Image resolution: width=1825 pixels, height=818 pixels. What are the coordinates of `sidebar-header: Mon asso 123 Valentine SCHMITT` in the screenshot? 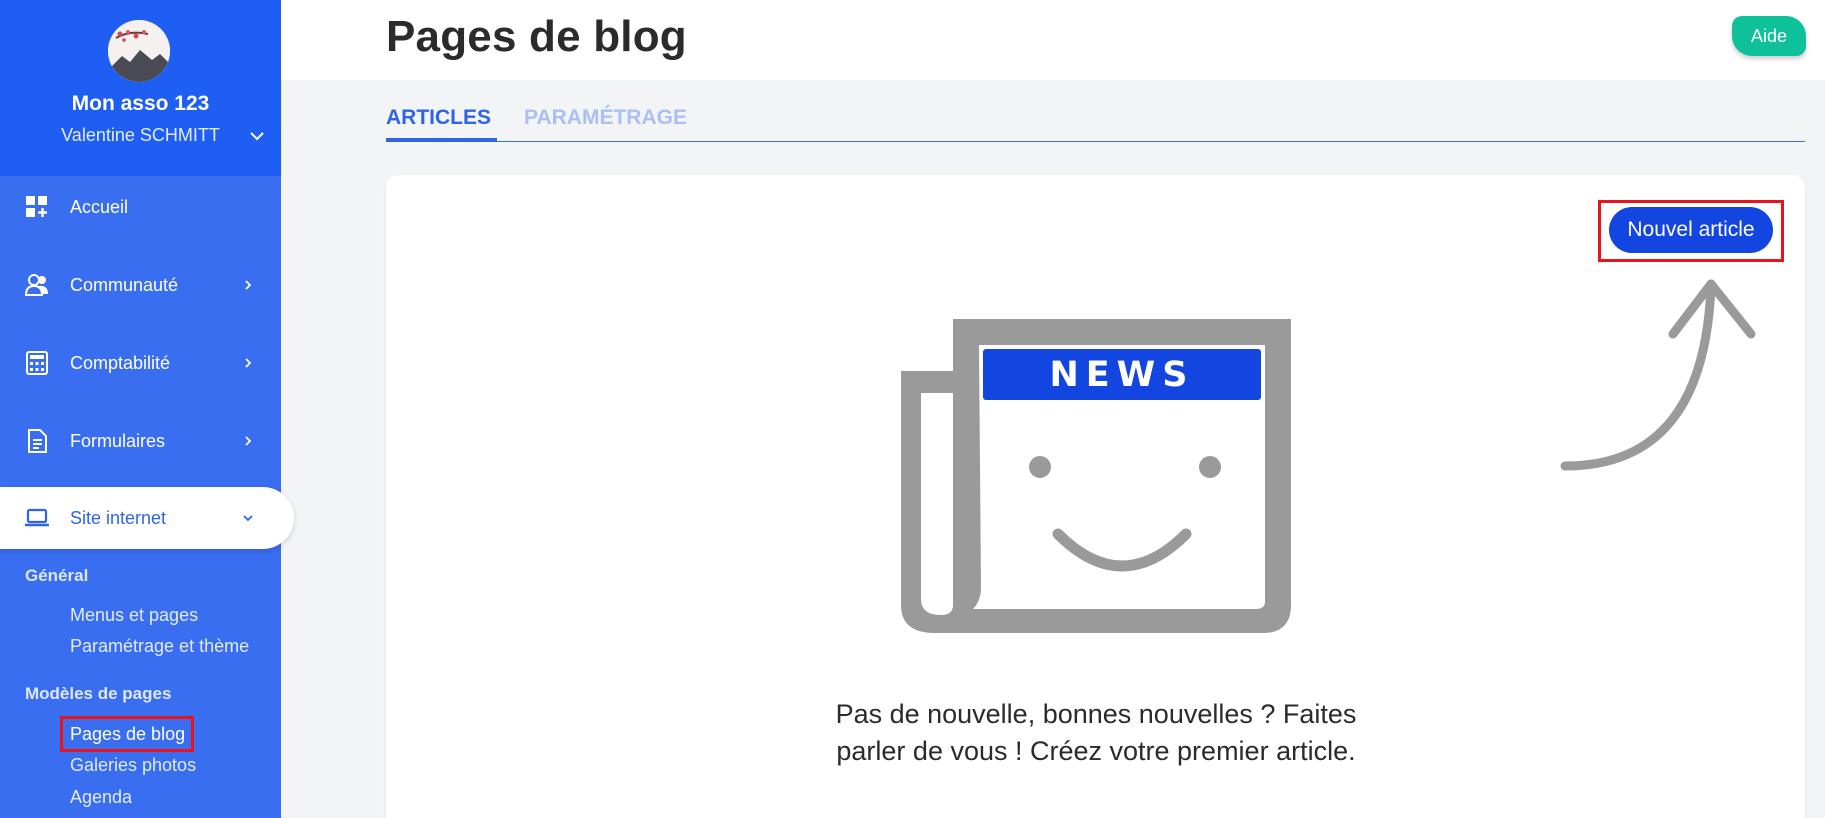 It's located at (140, 88).